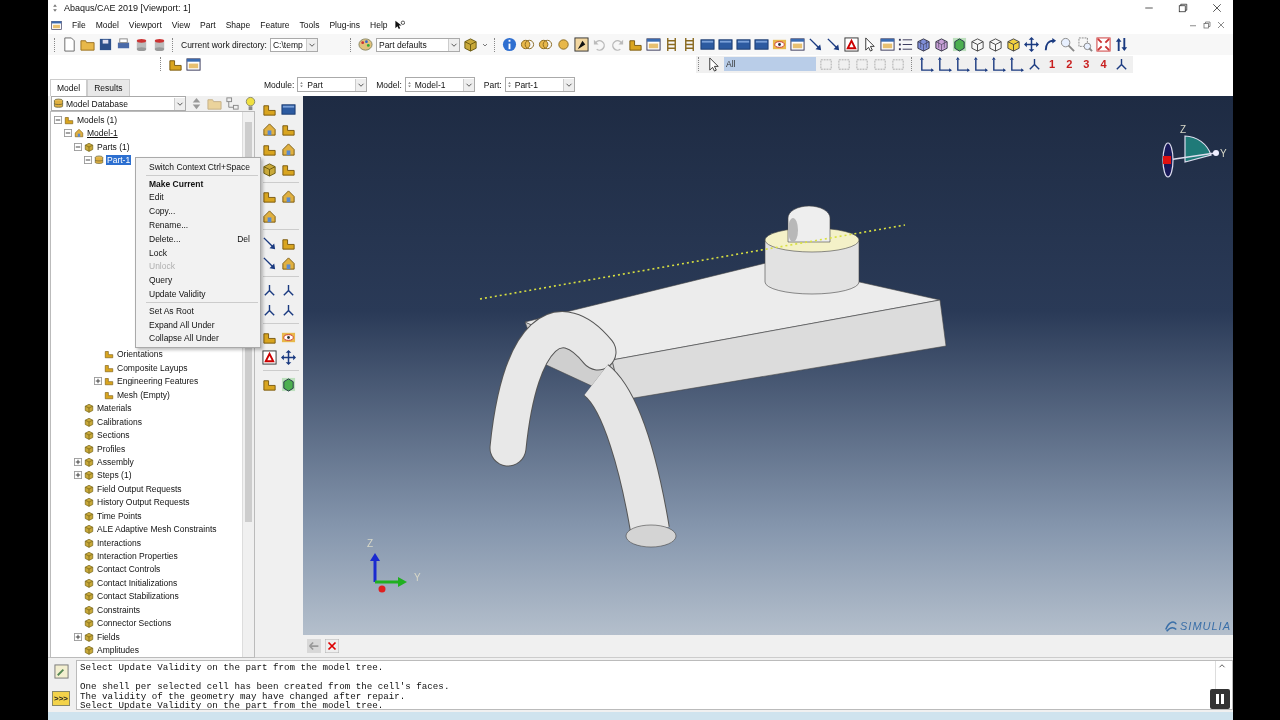 The height and width of the screenshot is (720, 1280). Describe the element at coordinates (107, 25) in the screenshot. I see `menu-item: Model` at that location.